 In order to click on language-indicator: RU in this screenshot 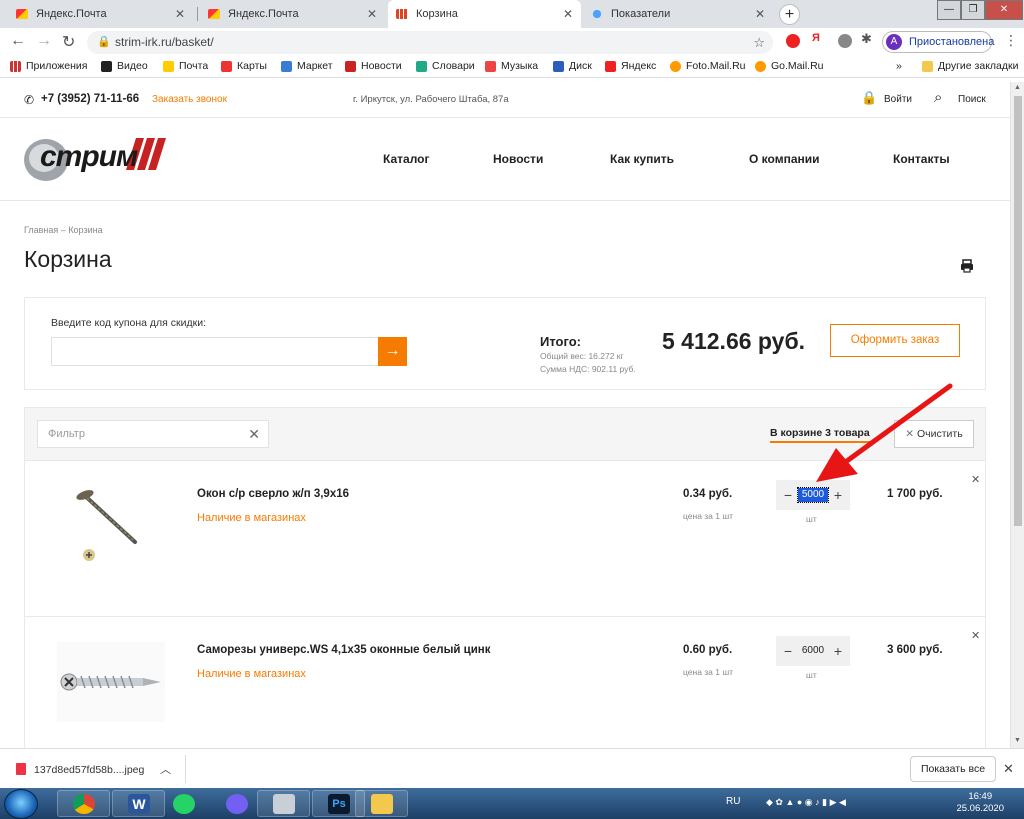, I will do `click(733, 801)`.